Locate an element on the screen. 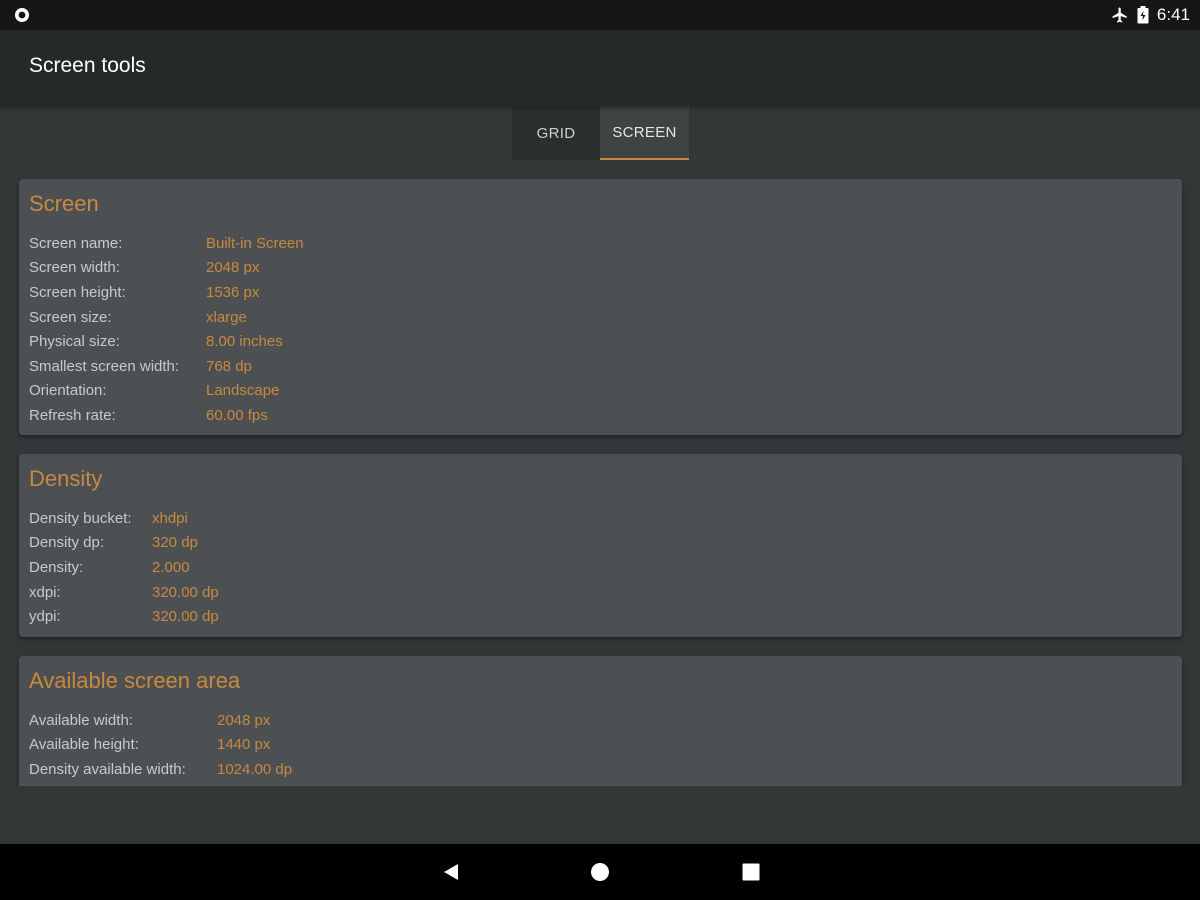 This screenshot has height=900, width=1200. info-row: Screen size: xlarge is located at coordinates (600, 317).